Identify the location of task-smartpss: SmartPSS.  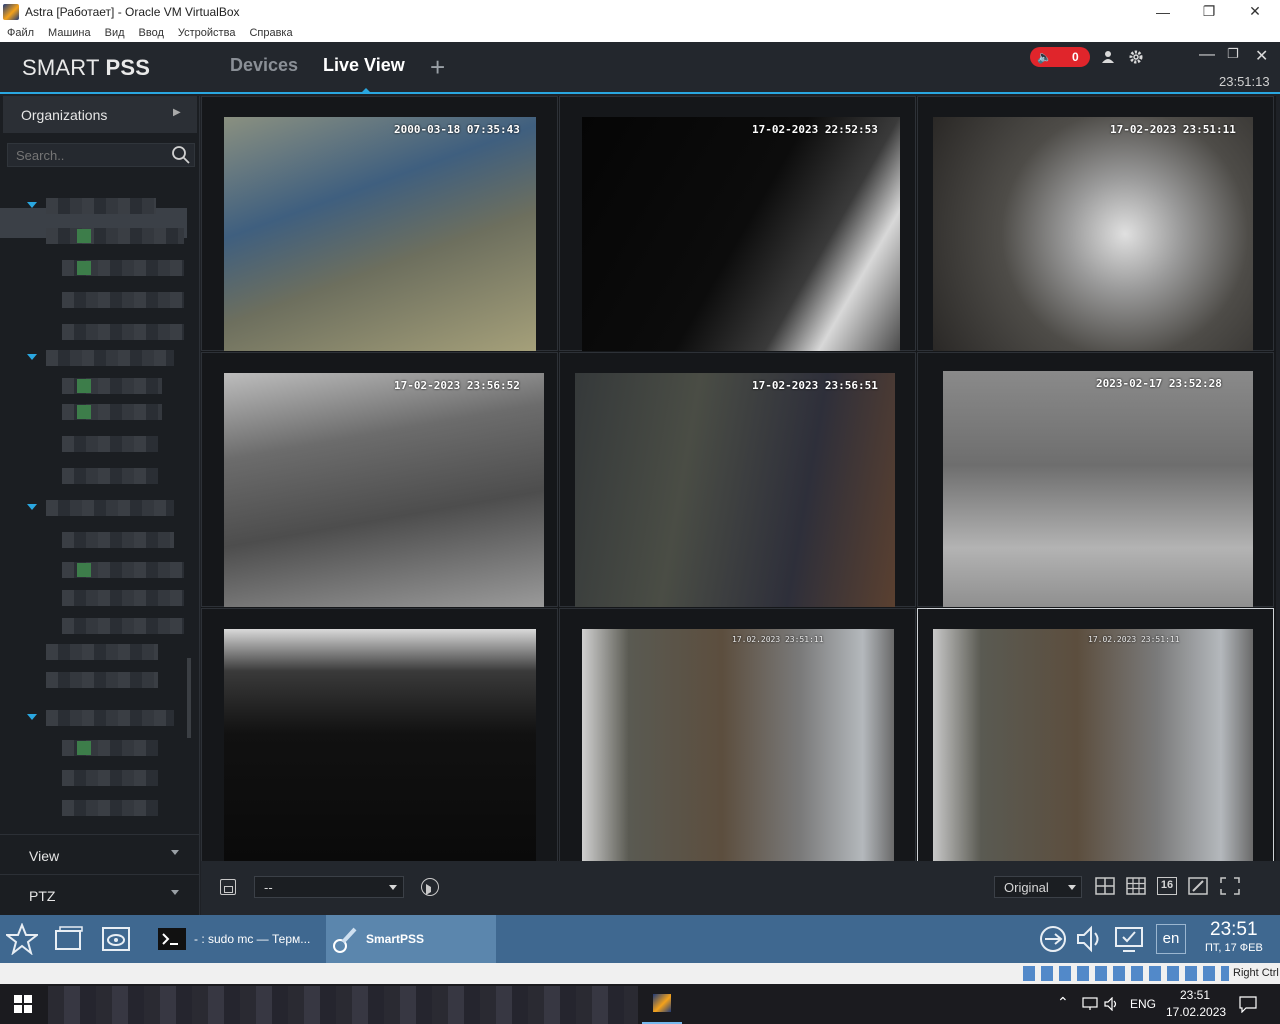
(411, 939).